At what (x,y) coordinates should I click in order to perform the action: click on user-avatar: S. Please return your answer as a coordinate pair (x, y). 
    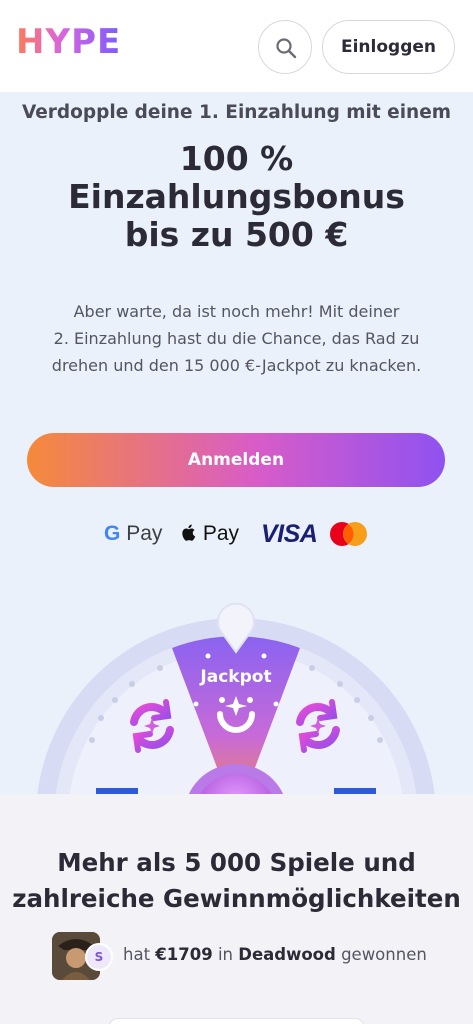
    Looking at the image, I should click on (99, 957).